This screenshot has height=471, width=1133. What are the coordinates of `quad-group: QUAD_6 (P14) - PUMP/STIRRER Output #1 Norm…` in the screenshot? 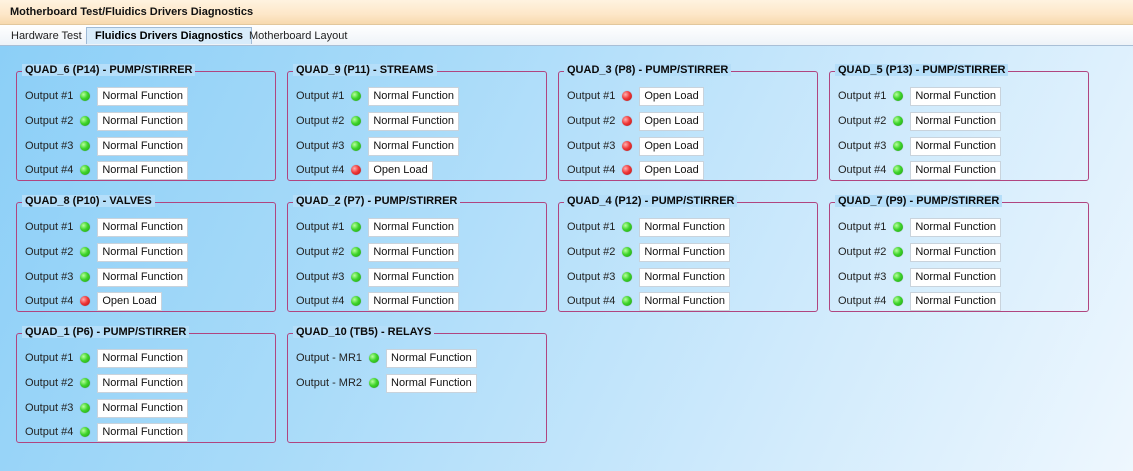 It's located at (146, 122).